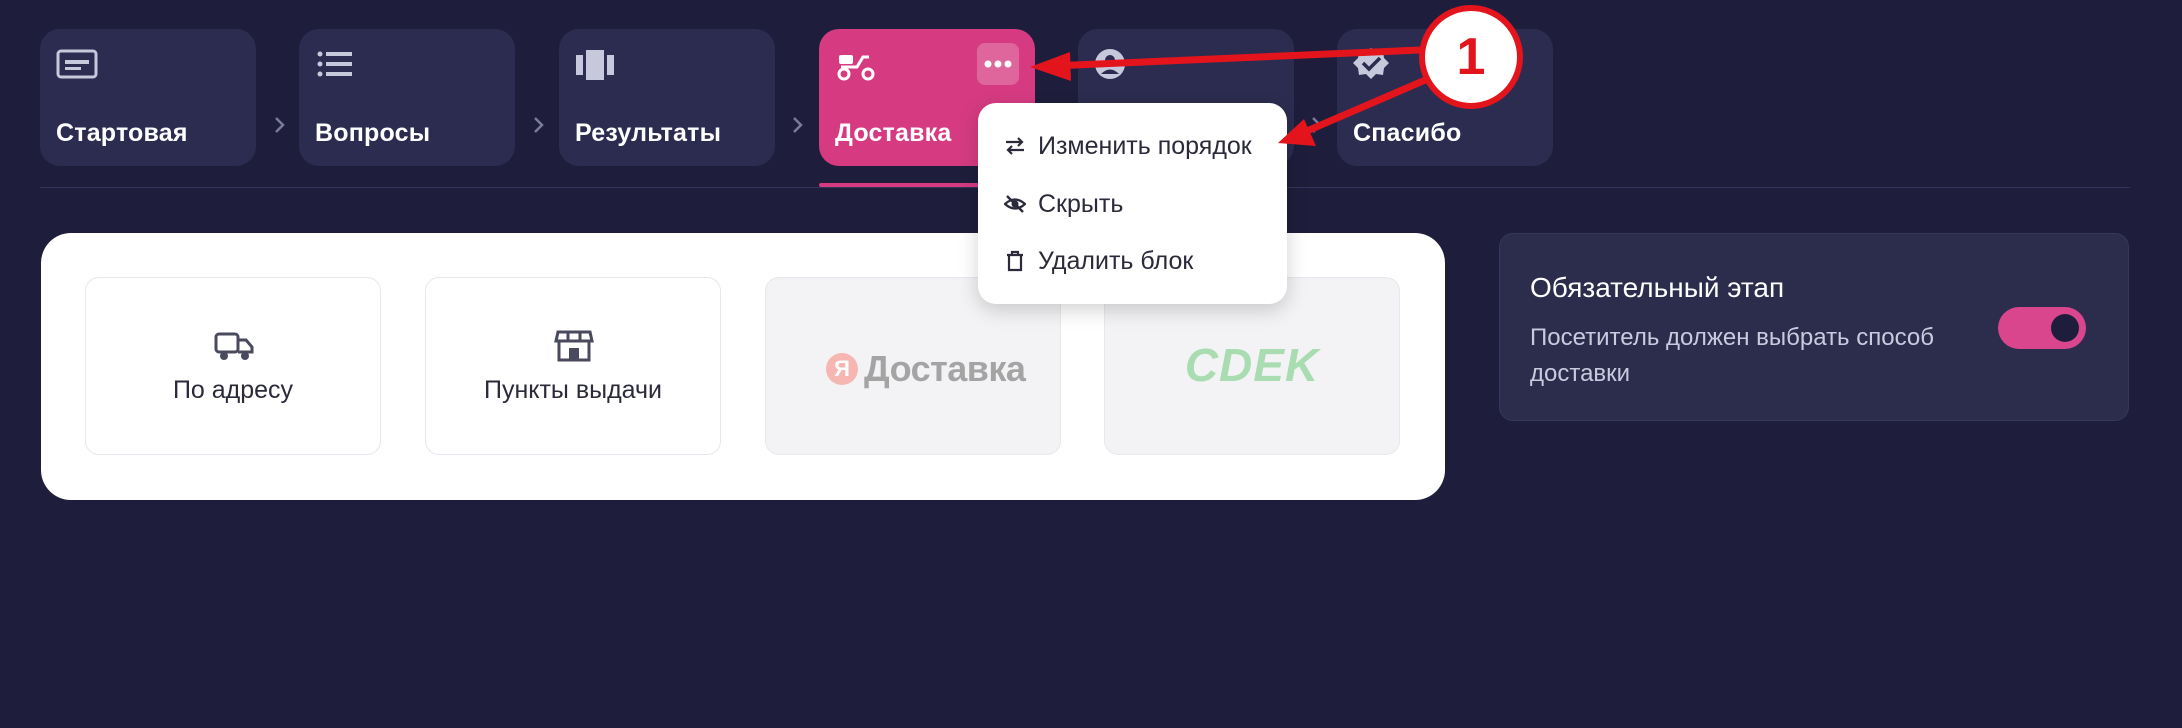  I want to click on step-label: Результаты, so click(648, 133).